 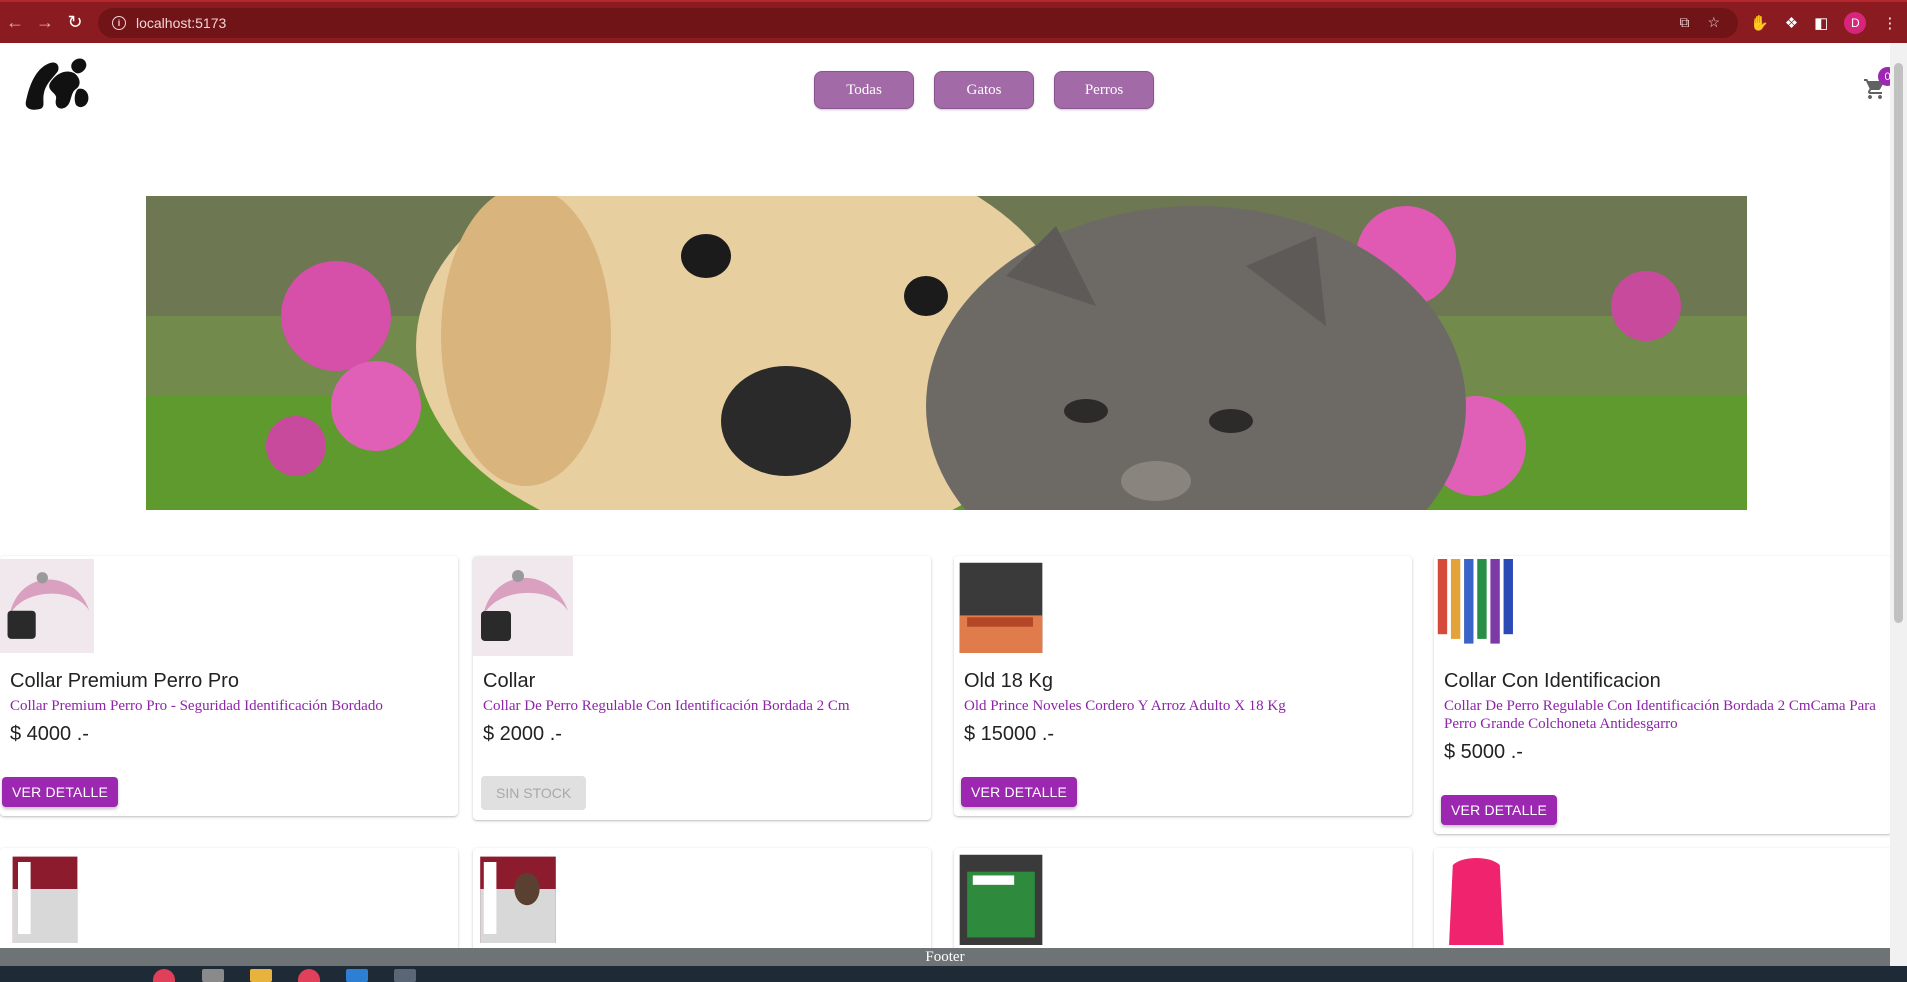 I want to click on app-header: Todas Gatos Perros 0, so click(x=948, y=90).